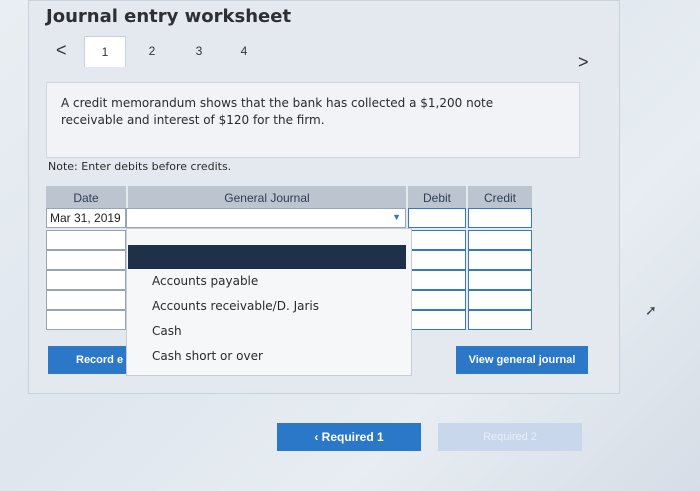 The image size is (700, 491). What do you see at coordinates (152, 51) in the screenshot?
I see `tab-2: 2` at bounding box center [152, 51].